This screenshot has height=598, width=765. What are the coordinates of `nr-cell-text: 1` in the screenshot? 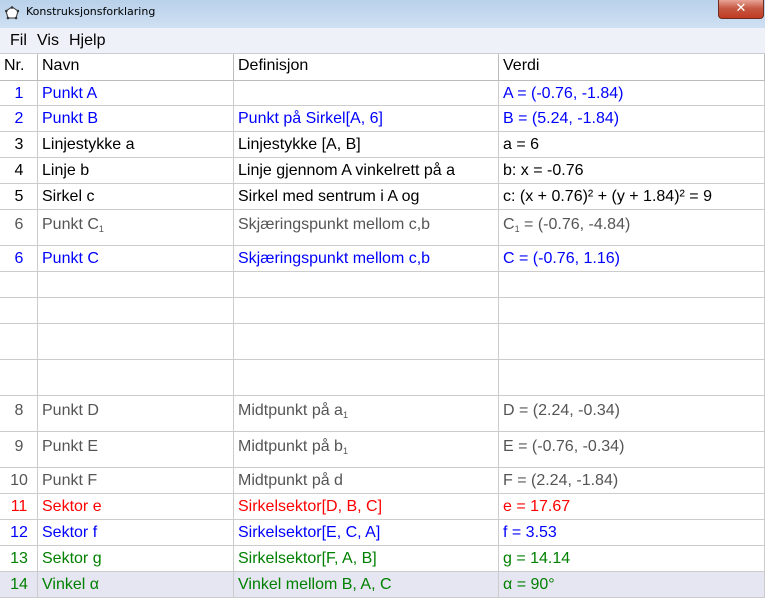 It's located at (19, 93).